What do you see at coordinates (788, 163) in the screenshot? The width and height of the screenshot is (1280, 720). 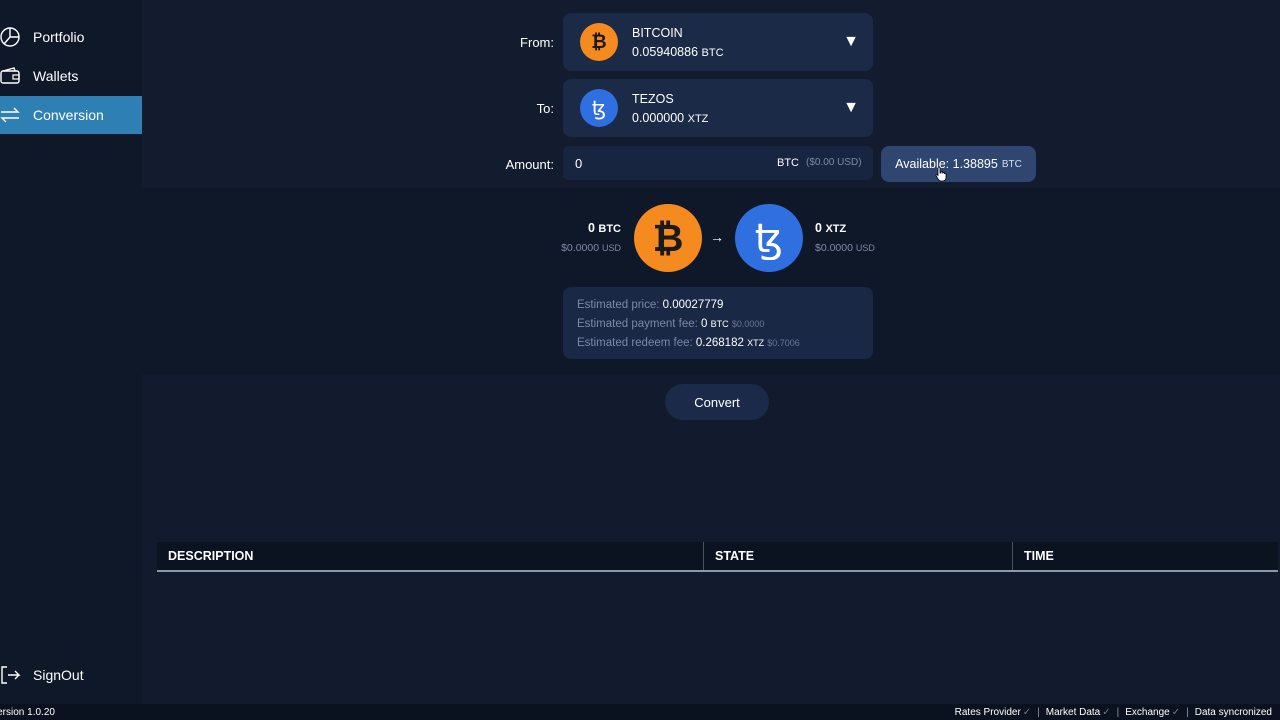 I see `amount-unit: BTC` at bounding box center [788, 163].